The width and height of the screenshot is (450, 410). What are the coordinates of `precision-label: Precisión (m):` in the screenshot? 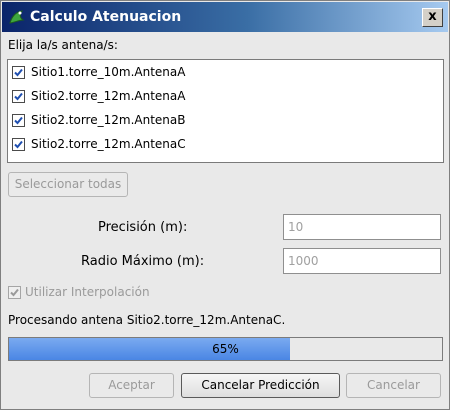 It's located at (143, 227).